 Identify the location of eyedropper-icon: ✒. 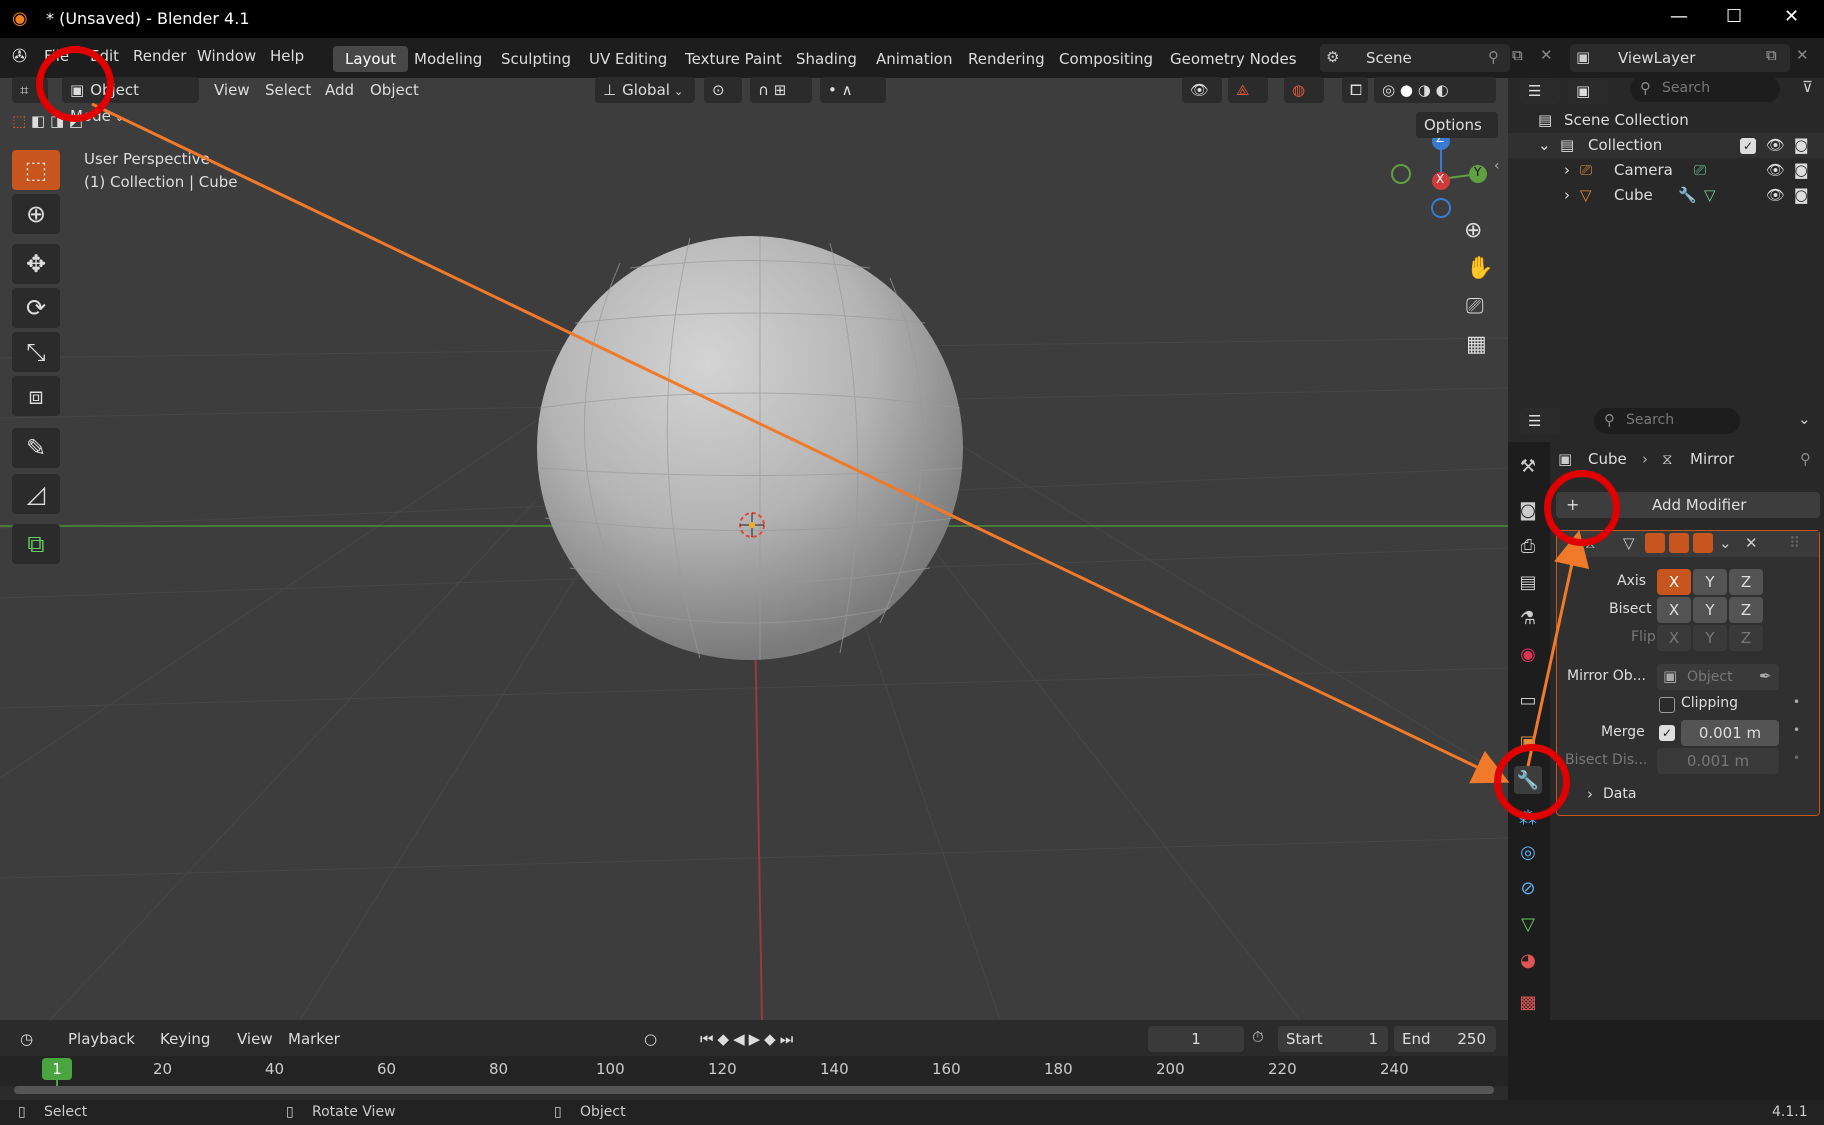
(1765, 676).